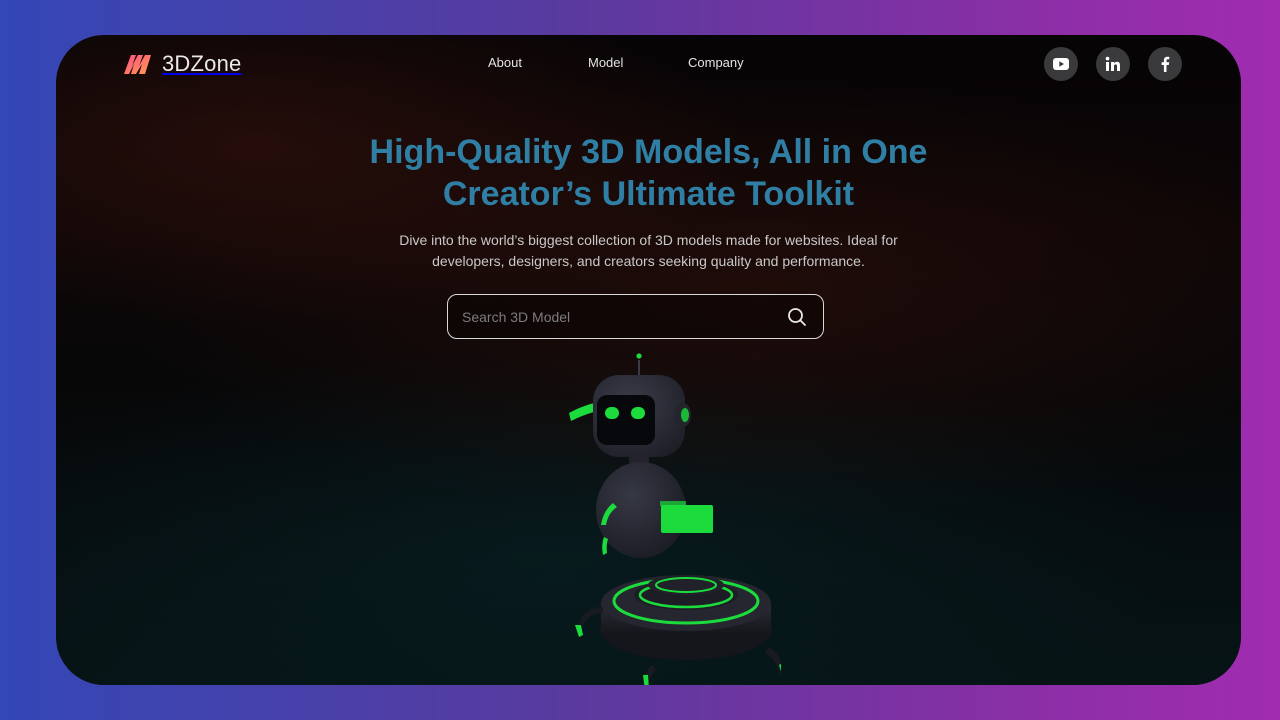 This screenshot has width=1280, height=720. Describe the element at coordinates (505, 62) in the screenshot. I see `nav-link-about: About` at that location.